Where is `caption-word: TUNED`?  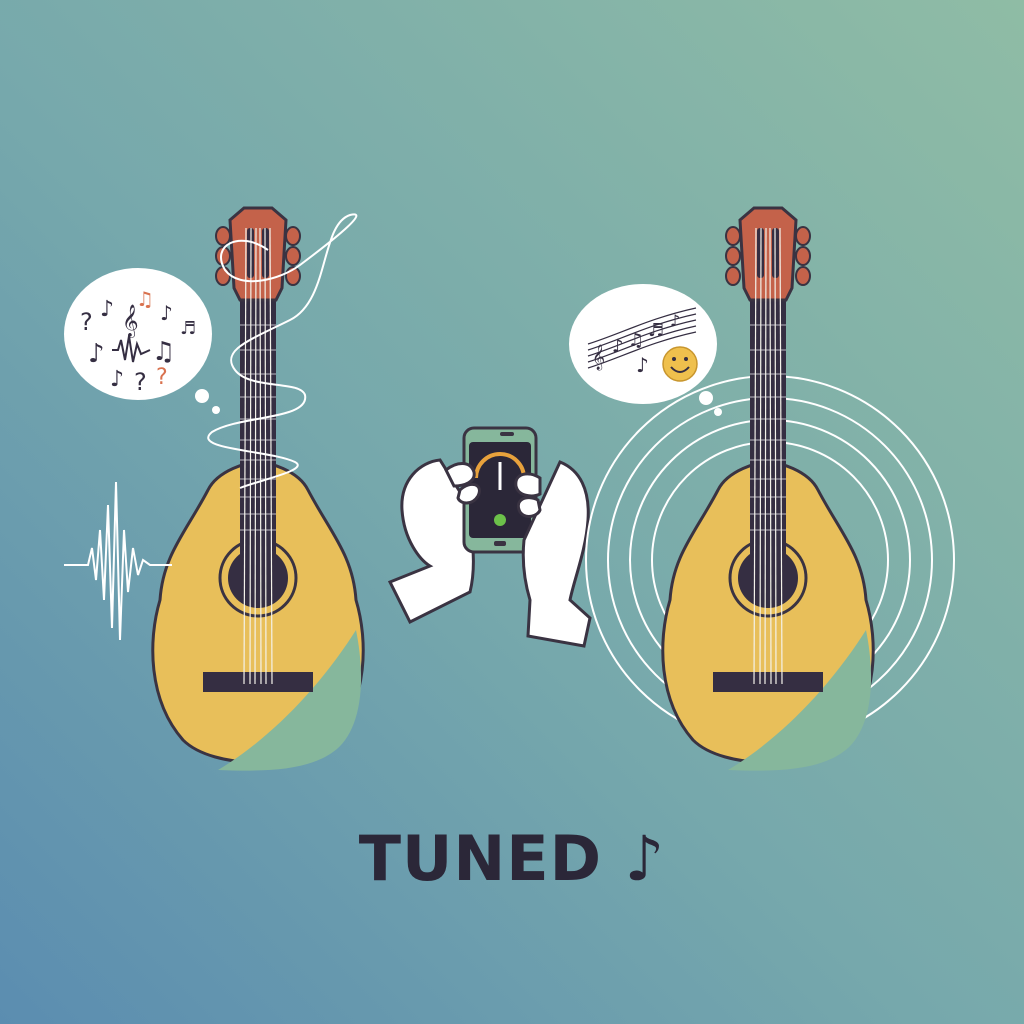 caption-word: TUNED is located at coordinates (480, 858).